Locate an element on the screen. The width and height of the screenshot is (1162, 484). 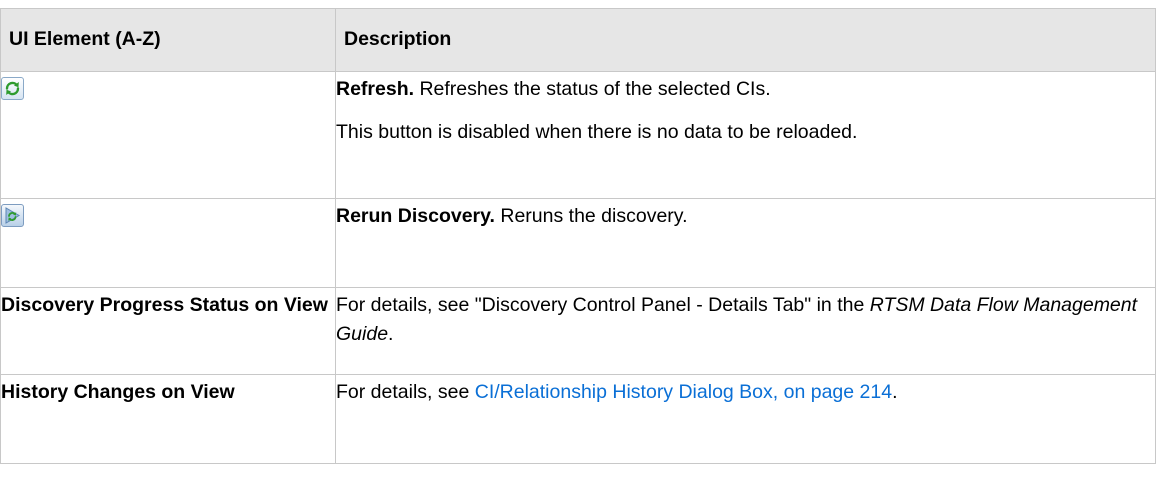
refresh-icon is located at coordinates (12, 88).